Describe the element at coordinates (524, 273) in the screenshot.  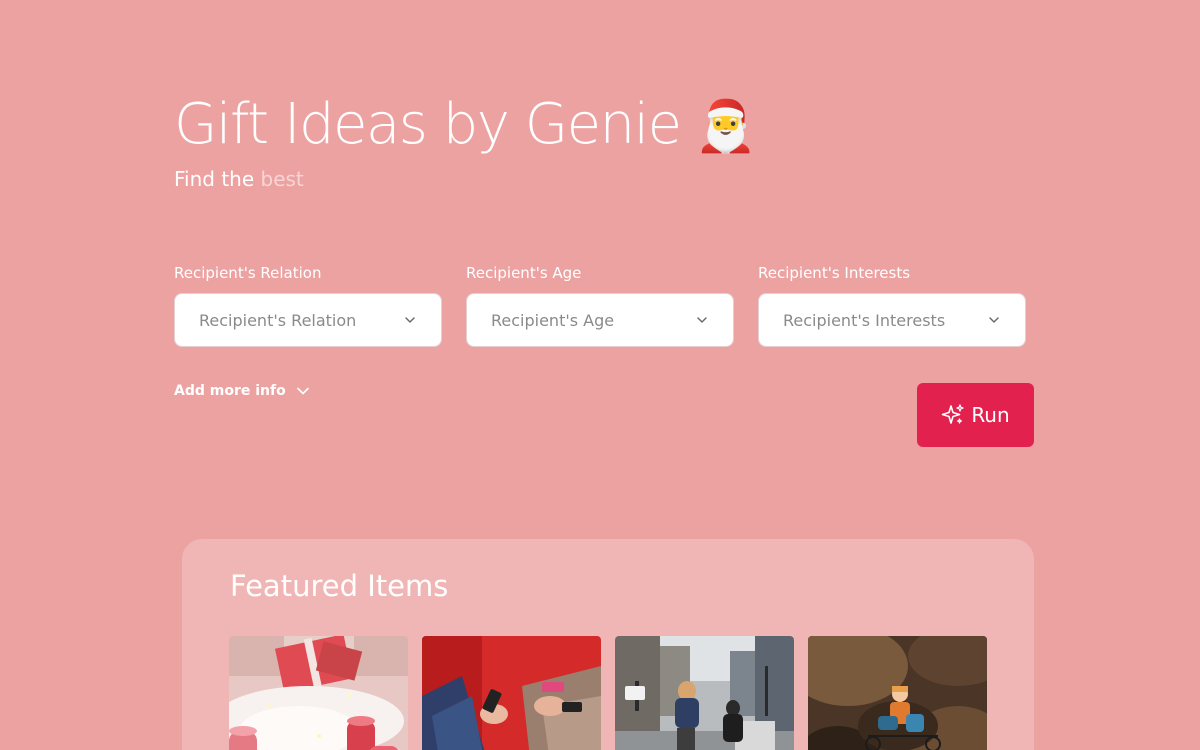
I see `age-label: Recipient's Age` at that location.